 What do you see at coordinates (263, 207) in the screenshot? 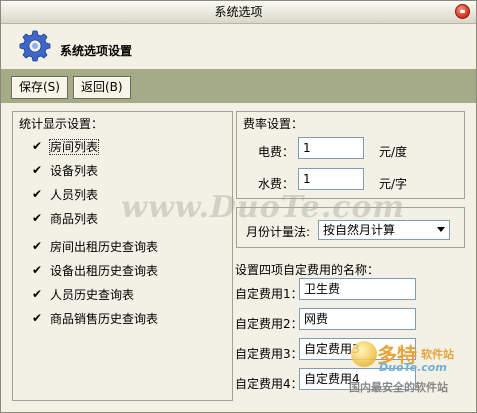
I see `center-watermark: www.DuoTe.com` at bounding box center [263, 207].